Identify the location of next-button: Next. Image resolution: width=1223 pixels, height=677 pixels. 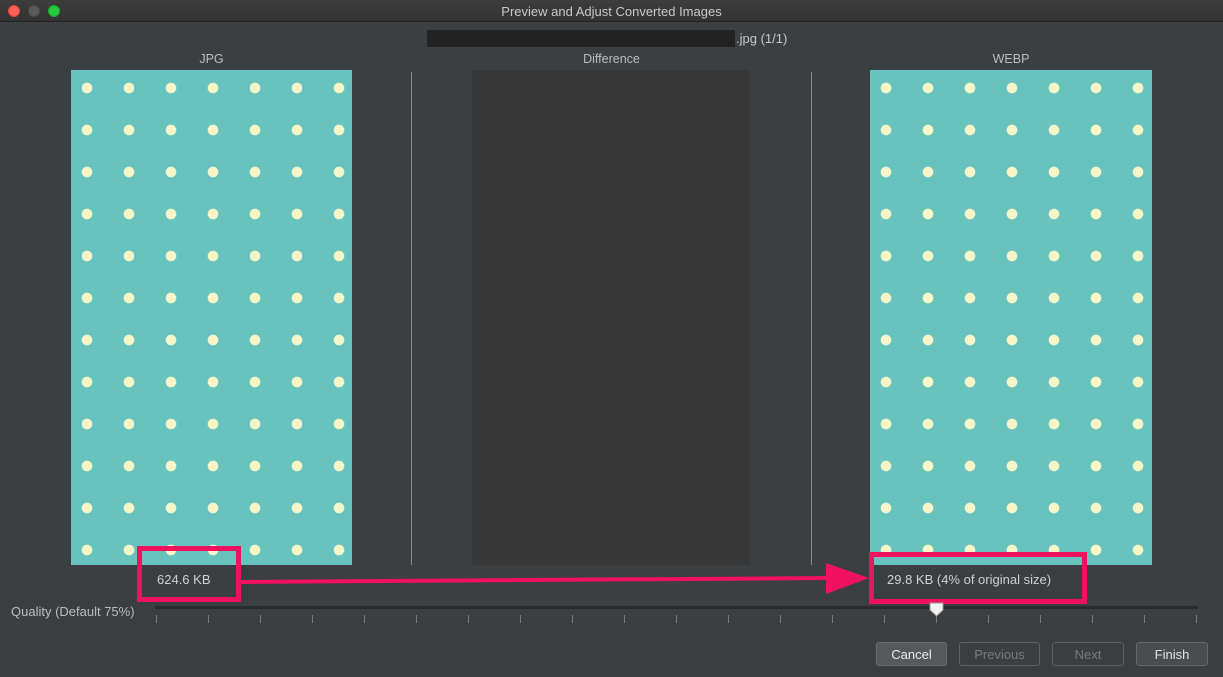
(1088, 654).